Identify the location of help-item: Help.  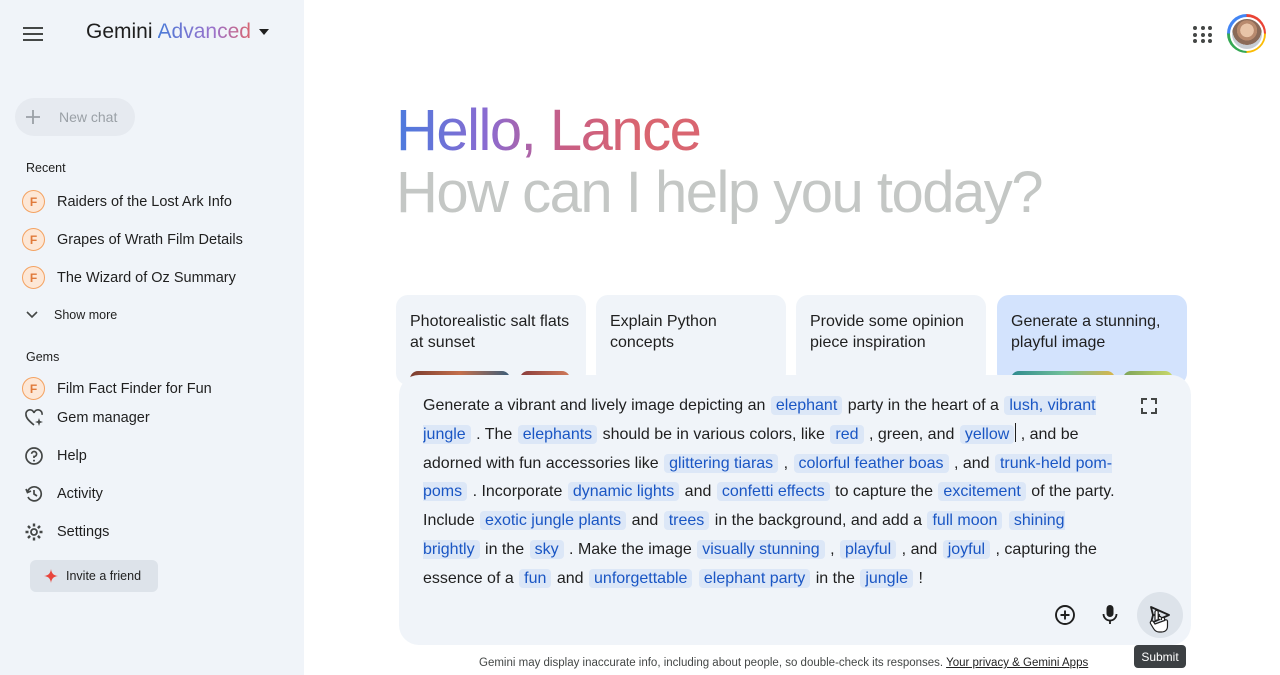
(54, 455).